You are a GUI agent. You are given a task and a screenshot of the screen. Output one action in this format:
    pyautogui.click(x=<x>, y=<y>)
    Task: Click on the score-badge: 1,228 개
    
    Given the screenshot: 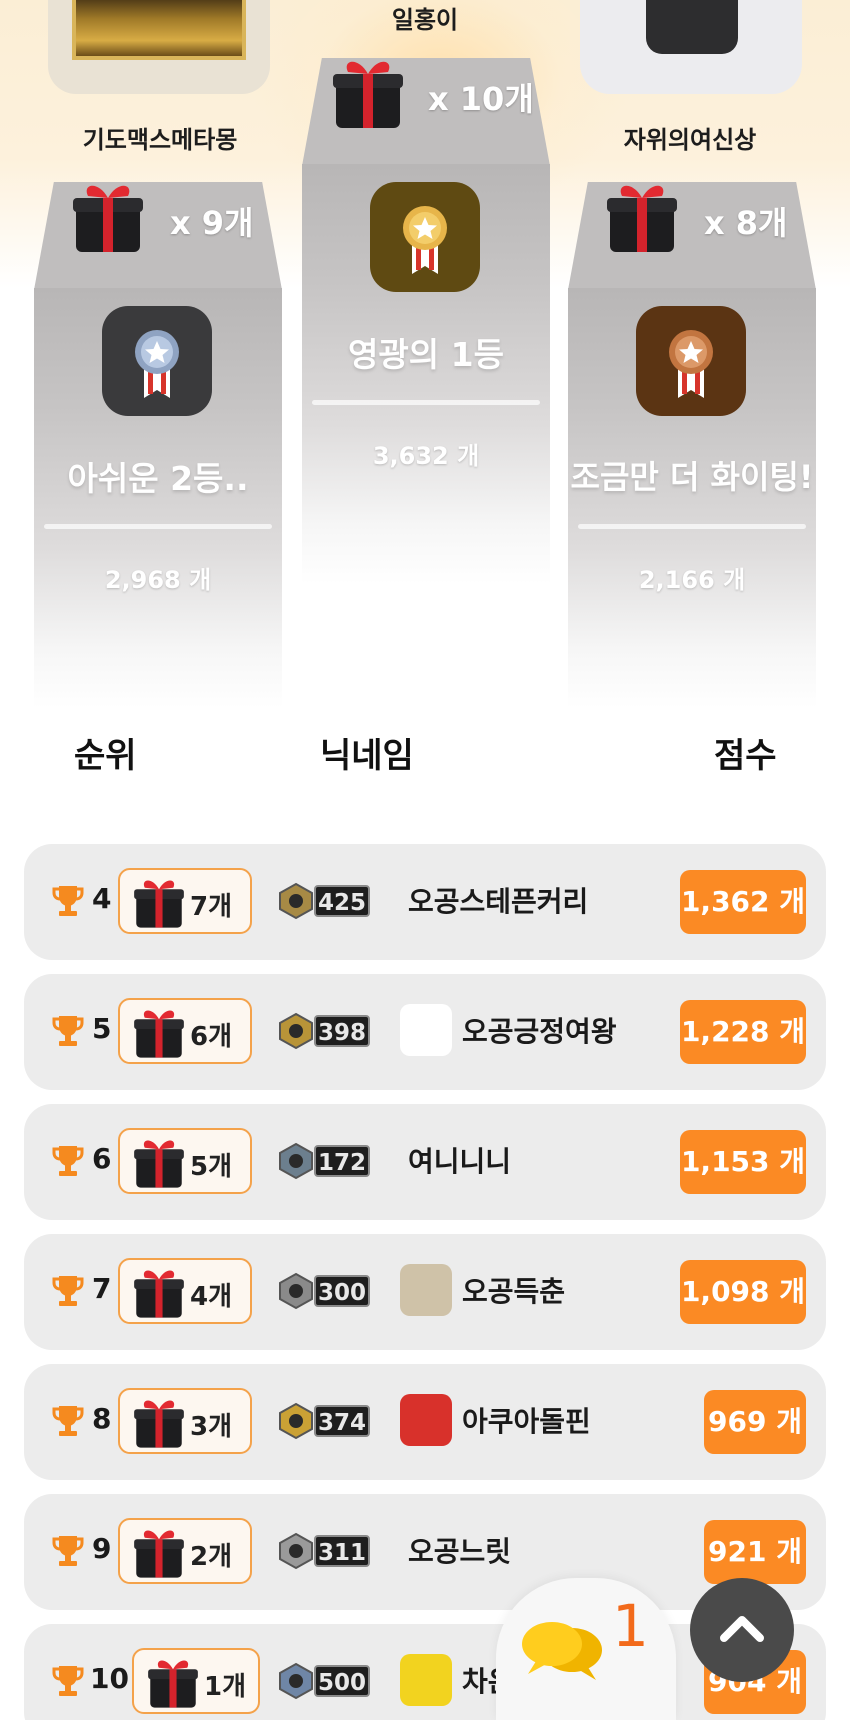 What is the action you would take?
    pyautogui.click(x=743, y=1032)
    